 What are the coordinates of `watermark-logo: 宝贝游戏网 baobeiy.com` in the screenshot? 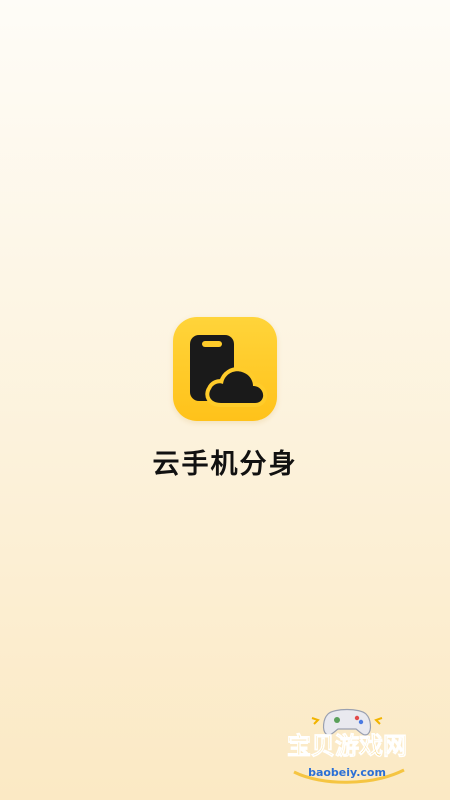 It's located at (347, 745).